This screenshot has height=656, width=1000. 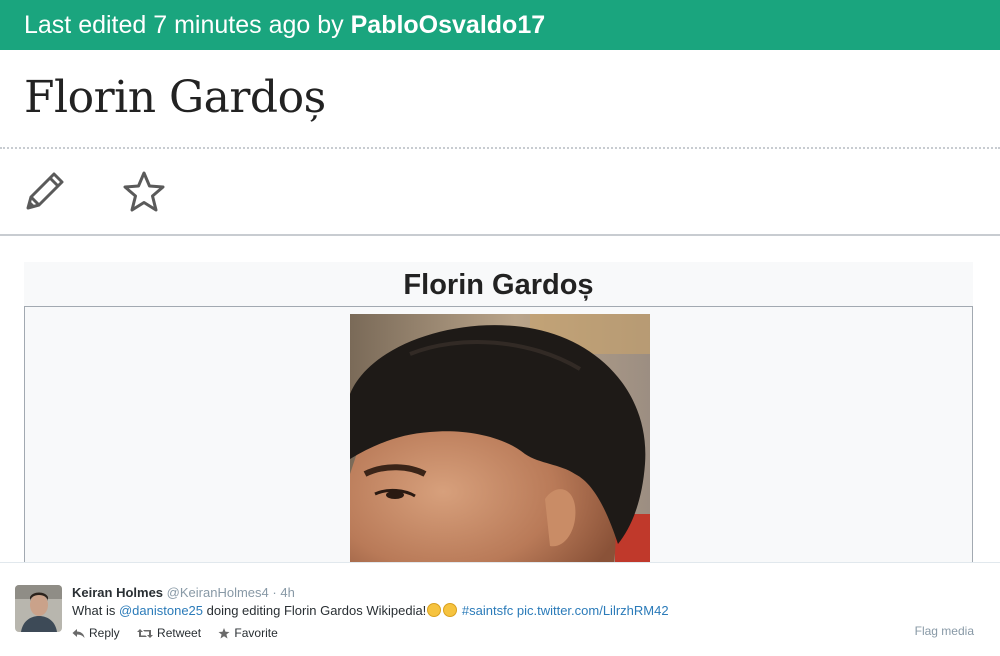 I want to click on actions-divider, so click(x=500, y=235).